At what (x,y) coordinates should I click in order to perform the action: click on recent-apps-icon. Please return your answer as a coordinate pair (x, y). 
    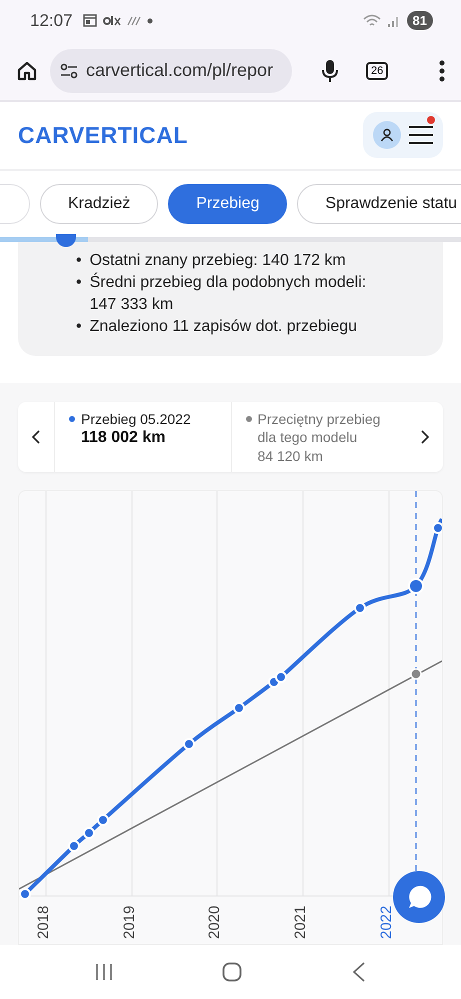
    Looking at the image, I should click on (103, 972).